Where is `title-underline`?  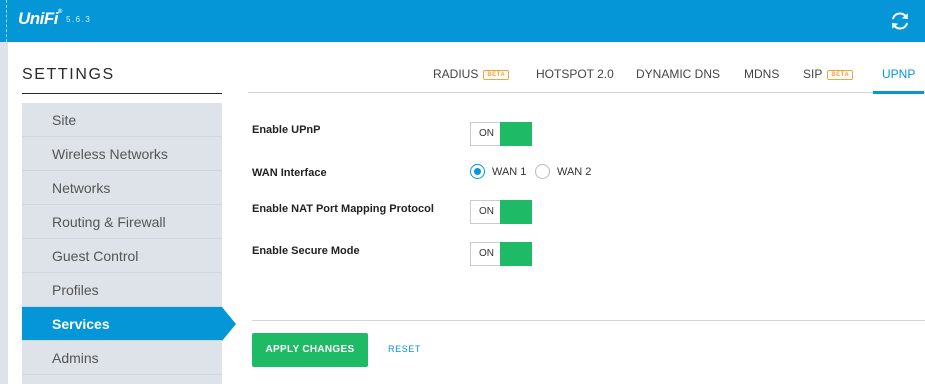 title-underline is located at coordinates (122, 93).